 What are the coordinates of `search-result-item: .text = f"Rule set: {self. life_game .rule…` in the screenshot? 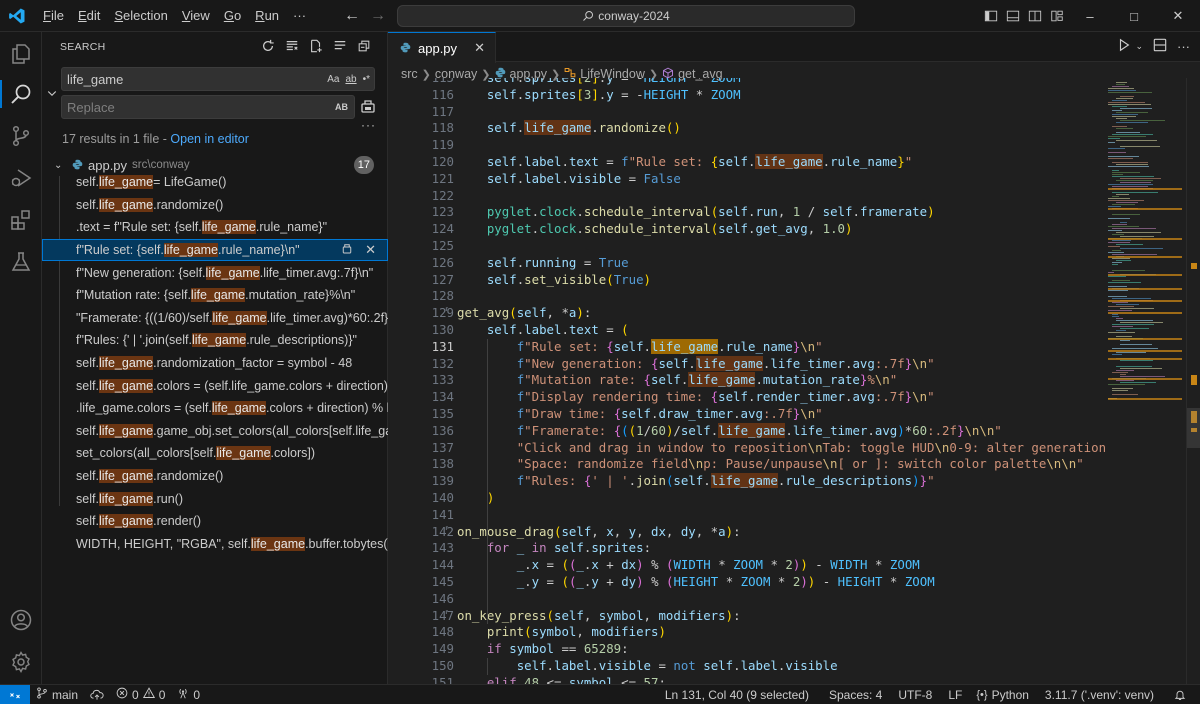 It's located at (215, 227).